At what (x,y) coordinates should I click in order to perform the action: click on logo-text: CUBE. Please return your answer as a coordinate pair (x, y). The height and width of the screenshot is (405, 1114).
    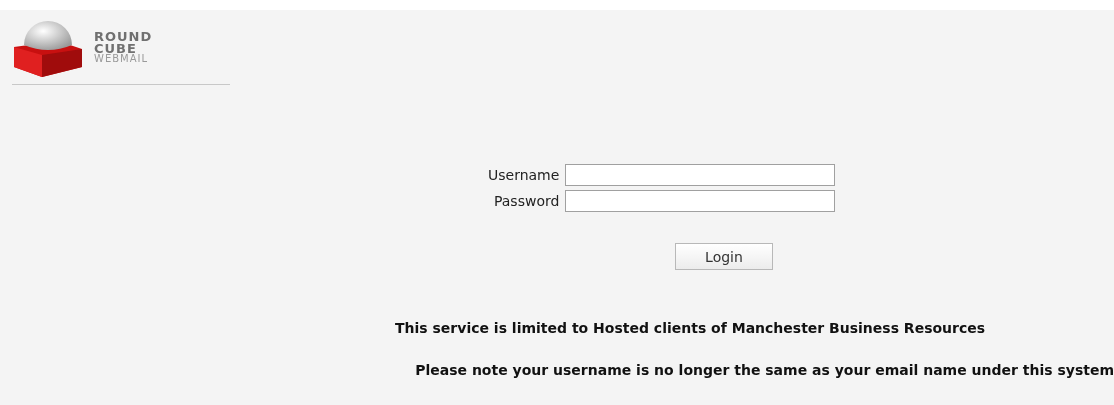
    Looking at the image, I should click on (115, 48).